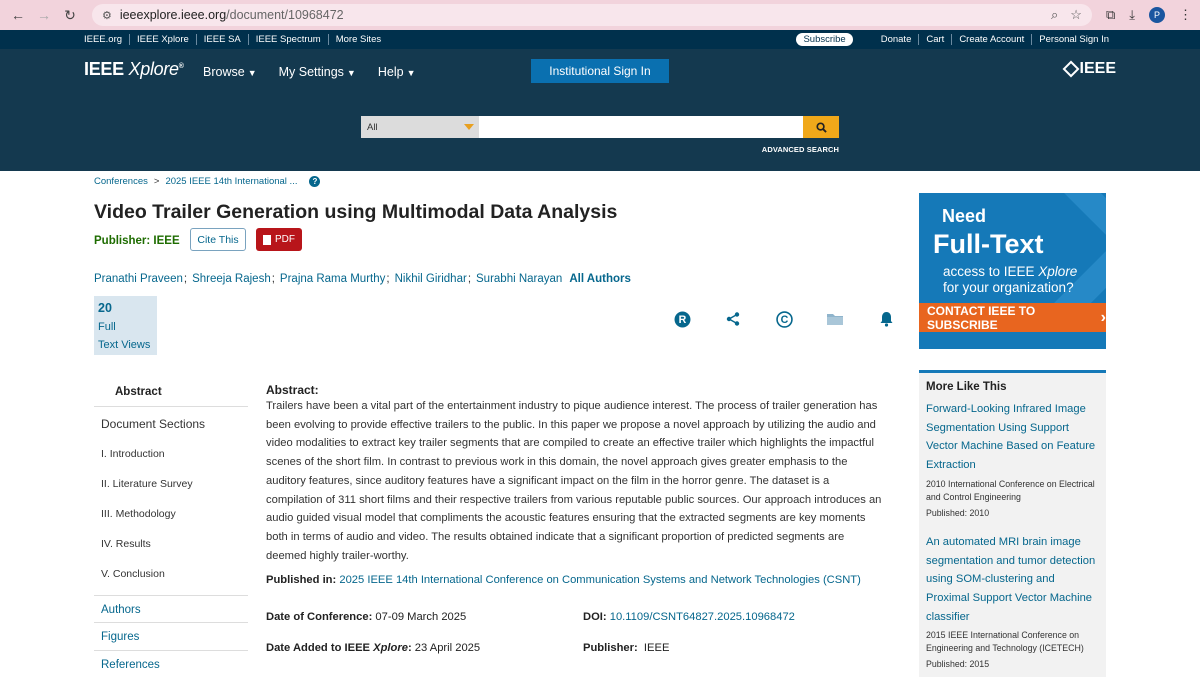  Describe the element at coordinates (320, 648) in the screenshot. I see `date-added-label: Date Added to IEEE` at that location.